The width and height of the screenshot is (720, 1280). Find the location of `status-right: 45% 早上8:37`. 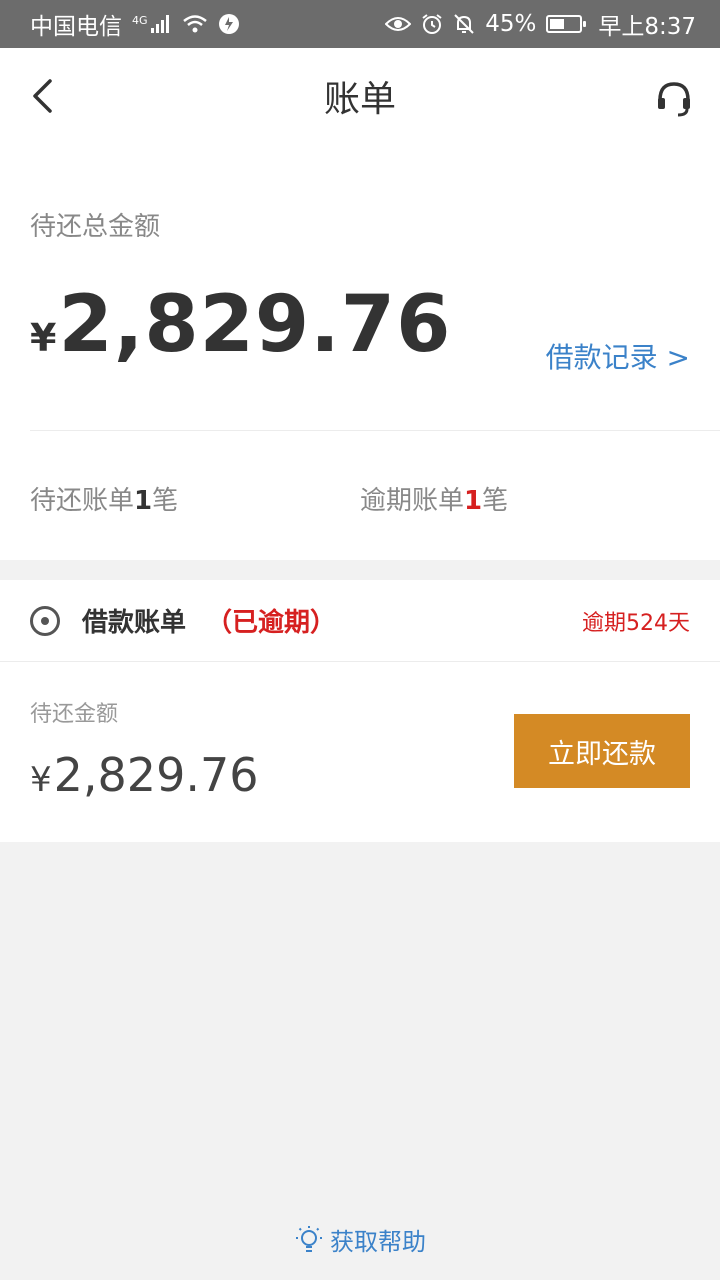

status-right: 45% 早上8:37 is located at coordinates (540, 24).